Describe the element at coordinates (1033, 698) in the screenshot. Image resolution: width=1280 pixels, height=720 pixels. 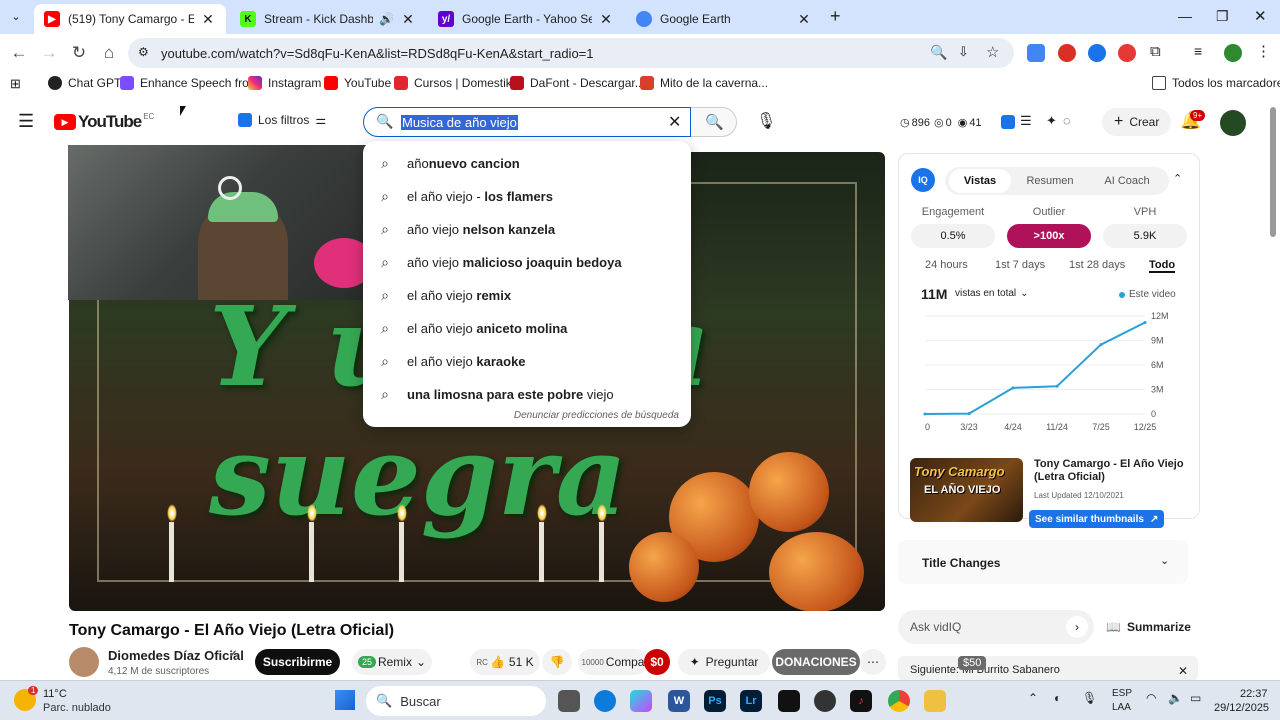
I see `tray-overflow-icon: ⌃` at that location.